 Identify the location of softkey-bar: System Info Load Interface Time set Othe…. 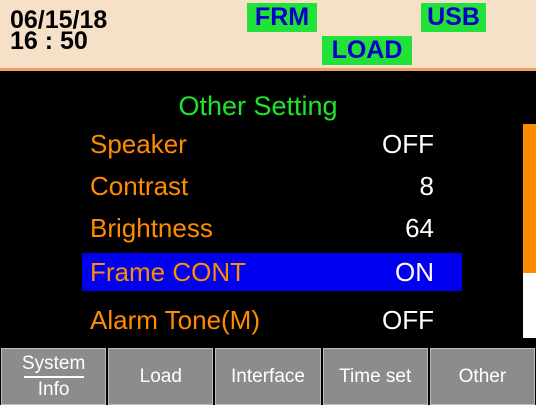
(268, 376).